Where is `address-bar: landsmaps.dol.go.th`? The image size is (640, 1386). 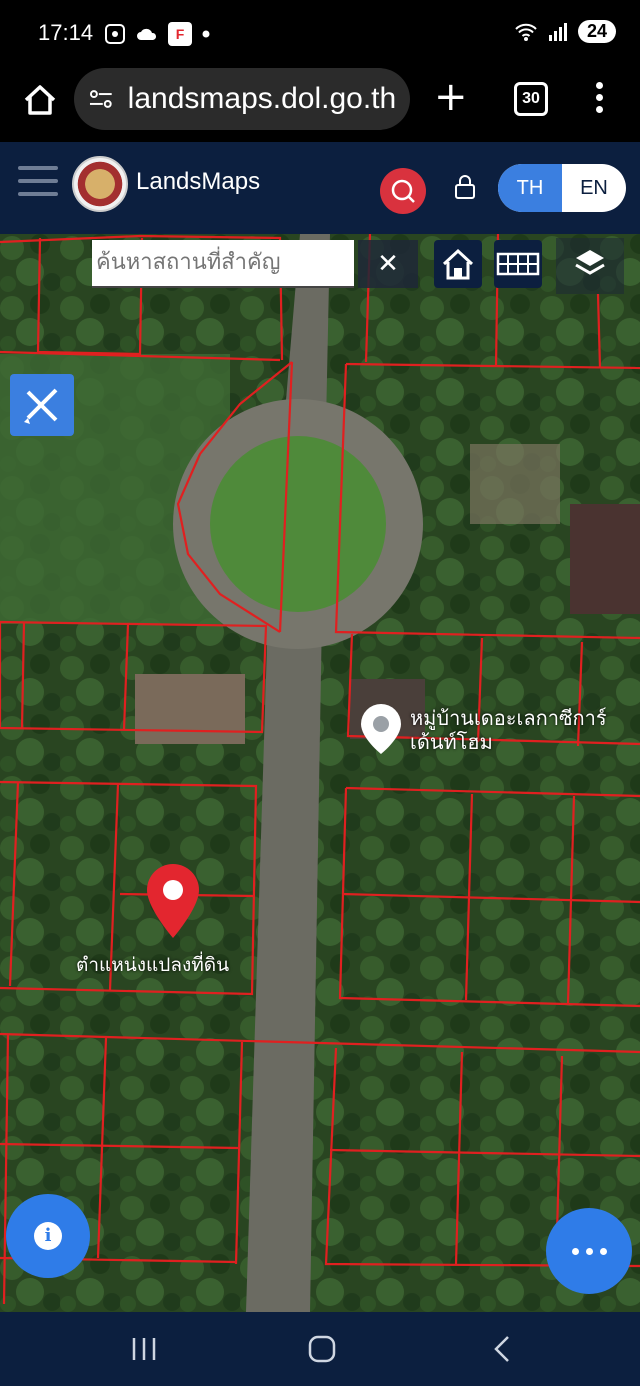
address-bar: landsmaps.dol.go.th is located at coordinates (242, 99).